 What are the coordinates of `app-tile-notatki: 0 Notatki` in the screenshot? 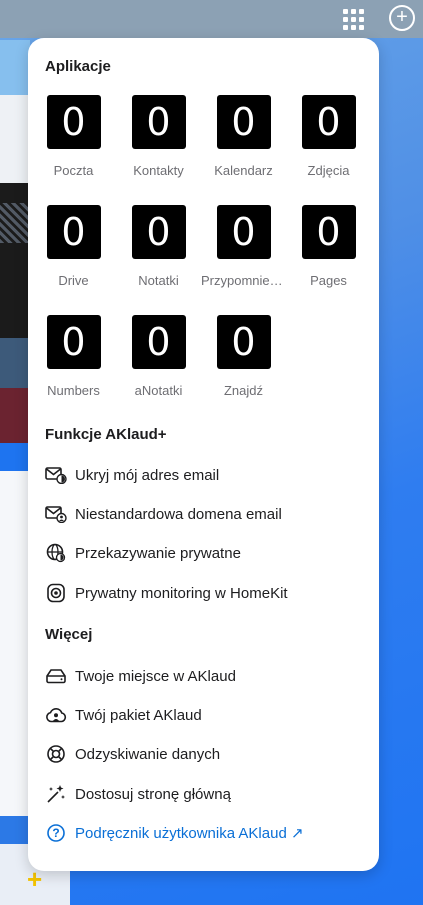 It's located at (158, 246).